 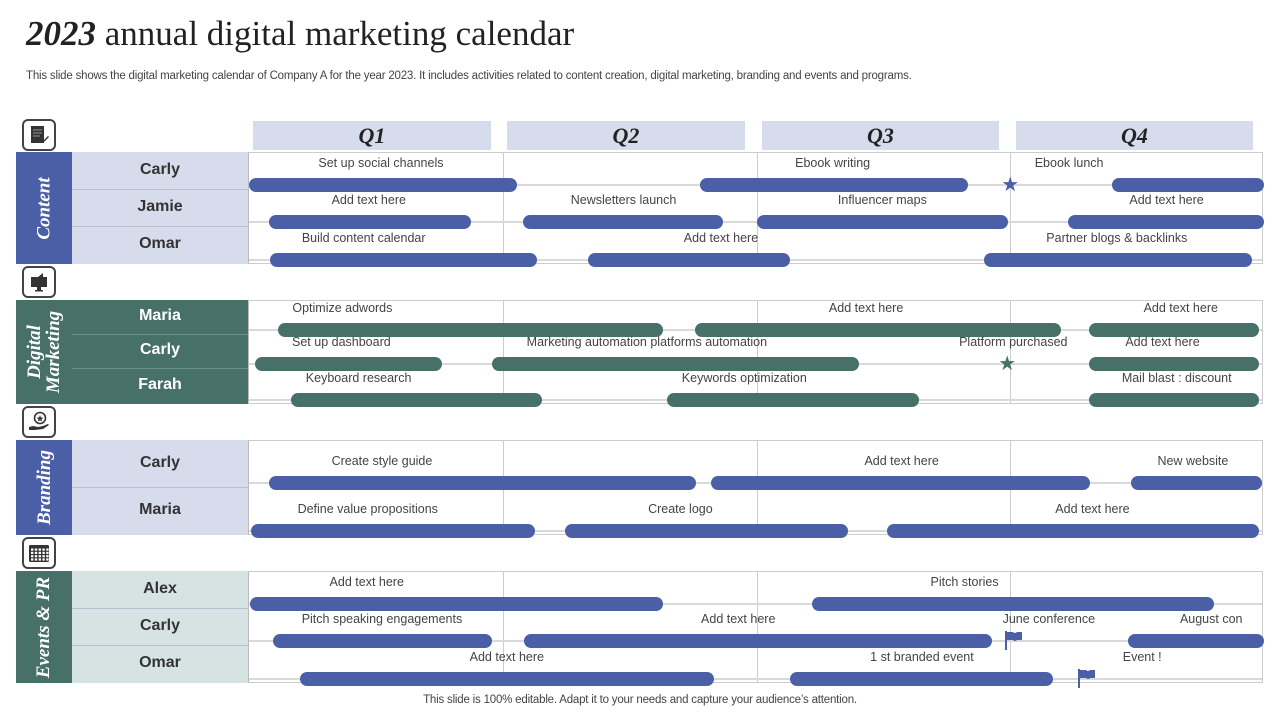 I want to click on section-icon-box-content, so click(x=39, y=135).